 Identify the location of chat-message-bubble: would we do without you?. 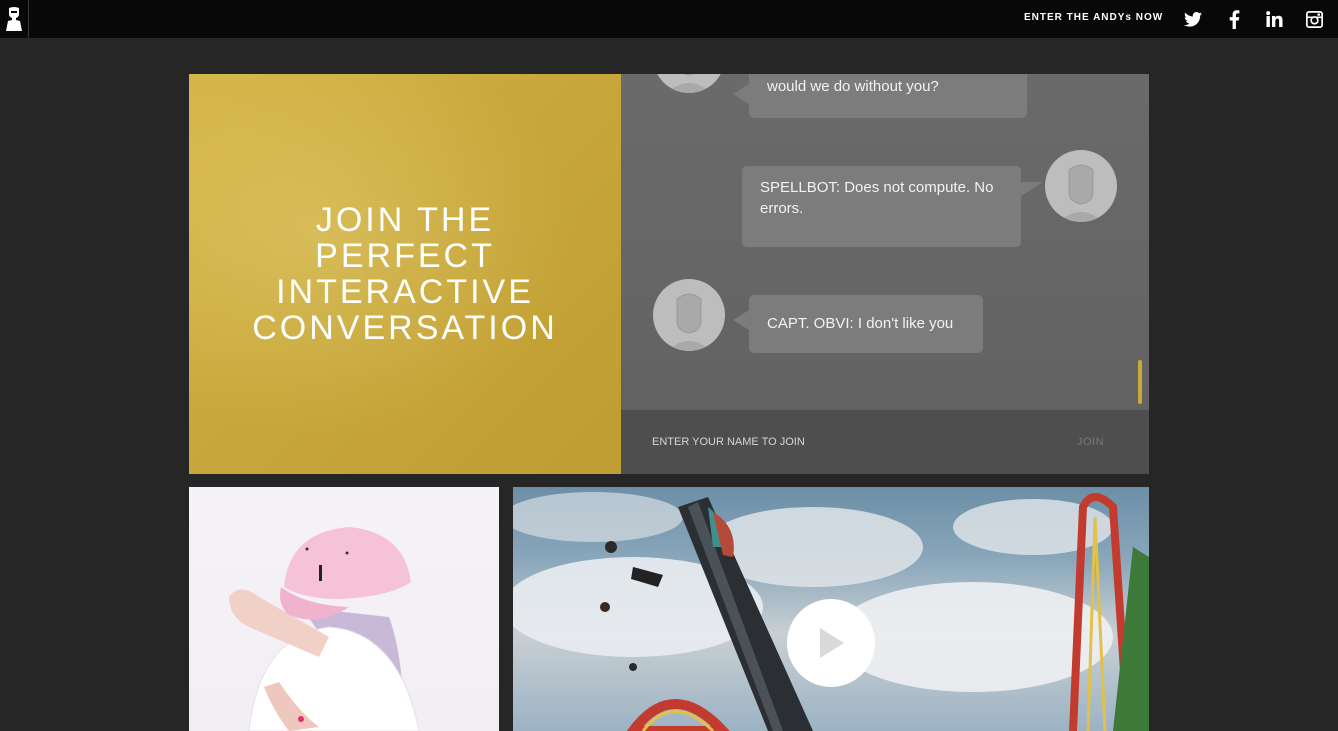
(880, 96).